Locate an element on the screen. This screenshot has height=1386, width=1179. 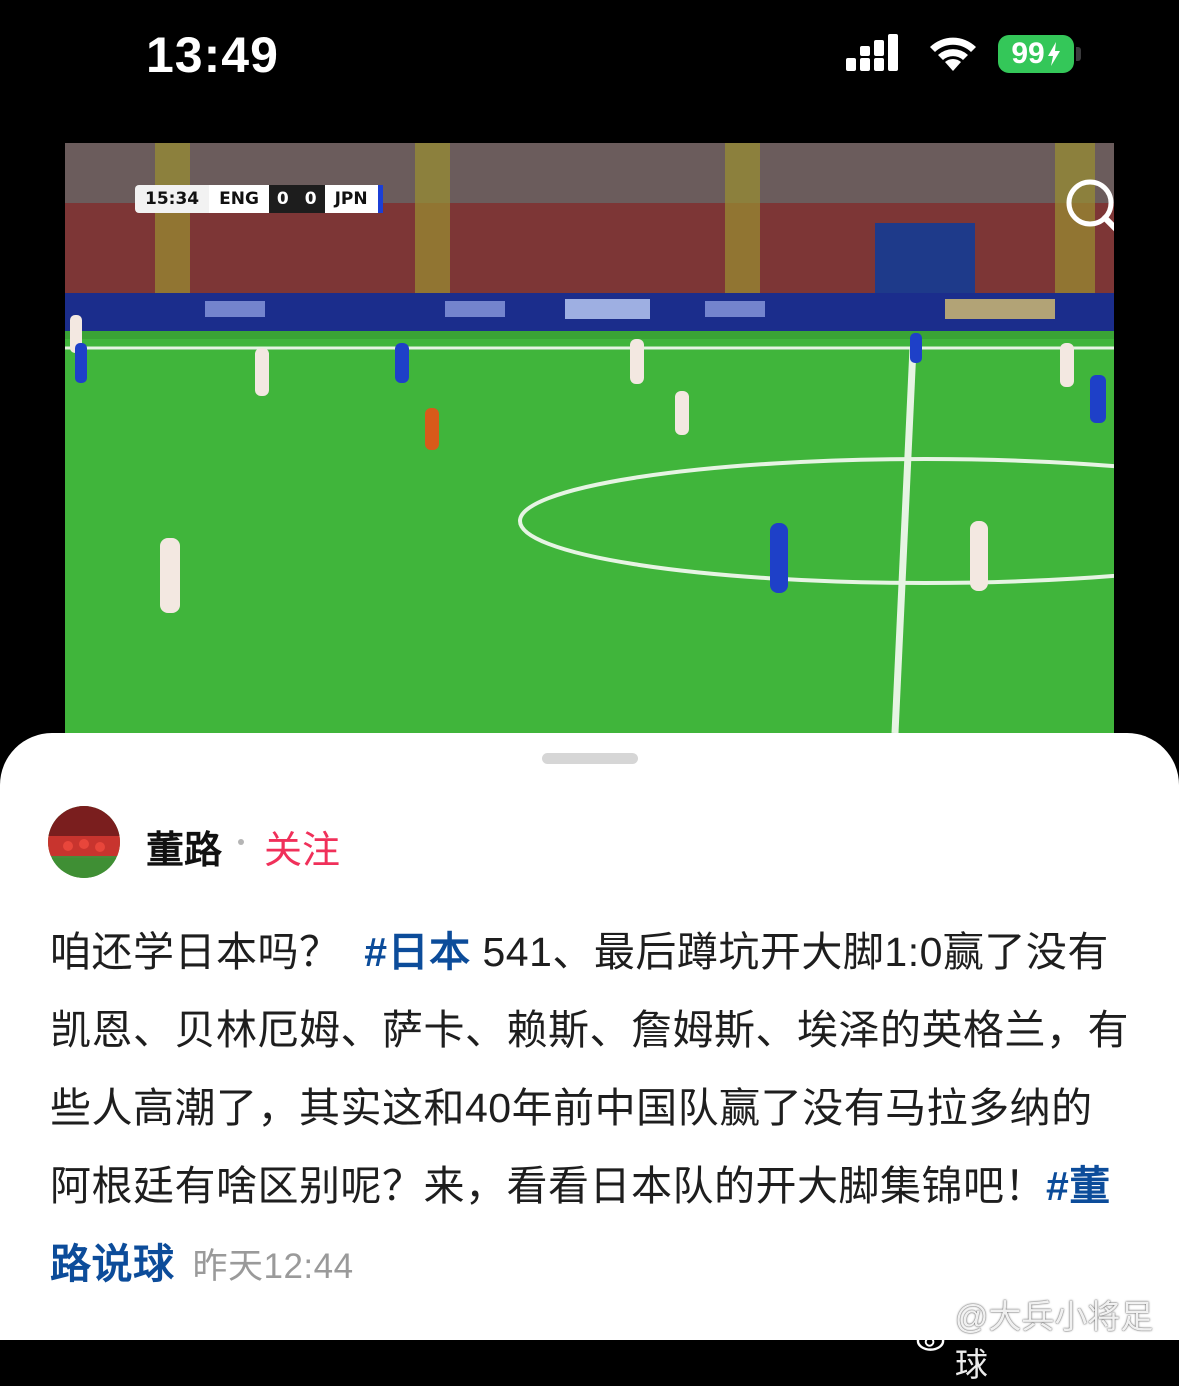
wifi-icon is located at coordinates (953, 54).